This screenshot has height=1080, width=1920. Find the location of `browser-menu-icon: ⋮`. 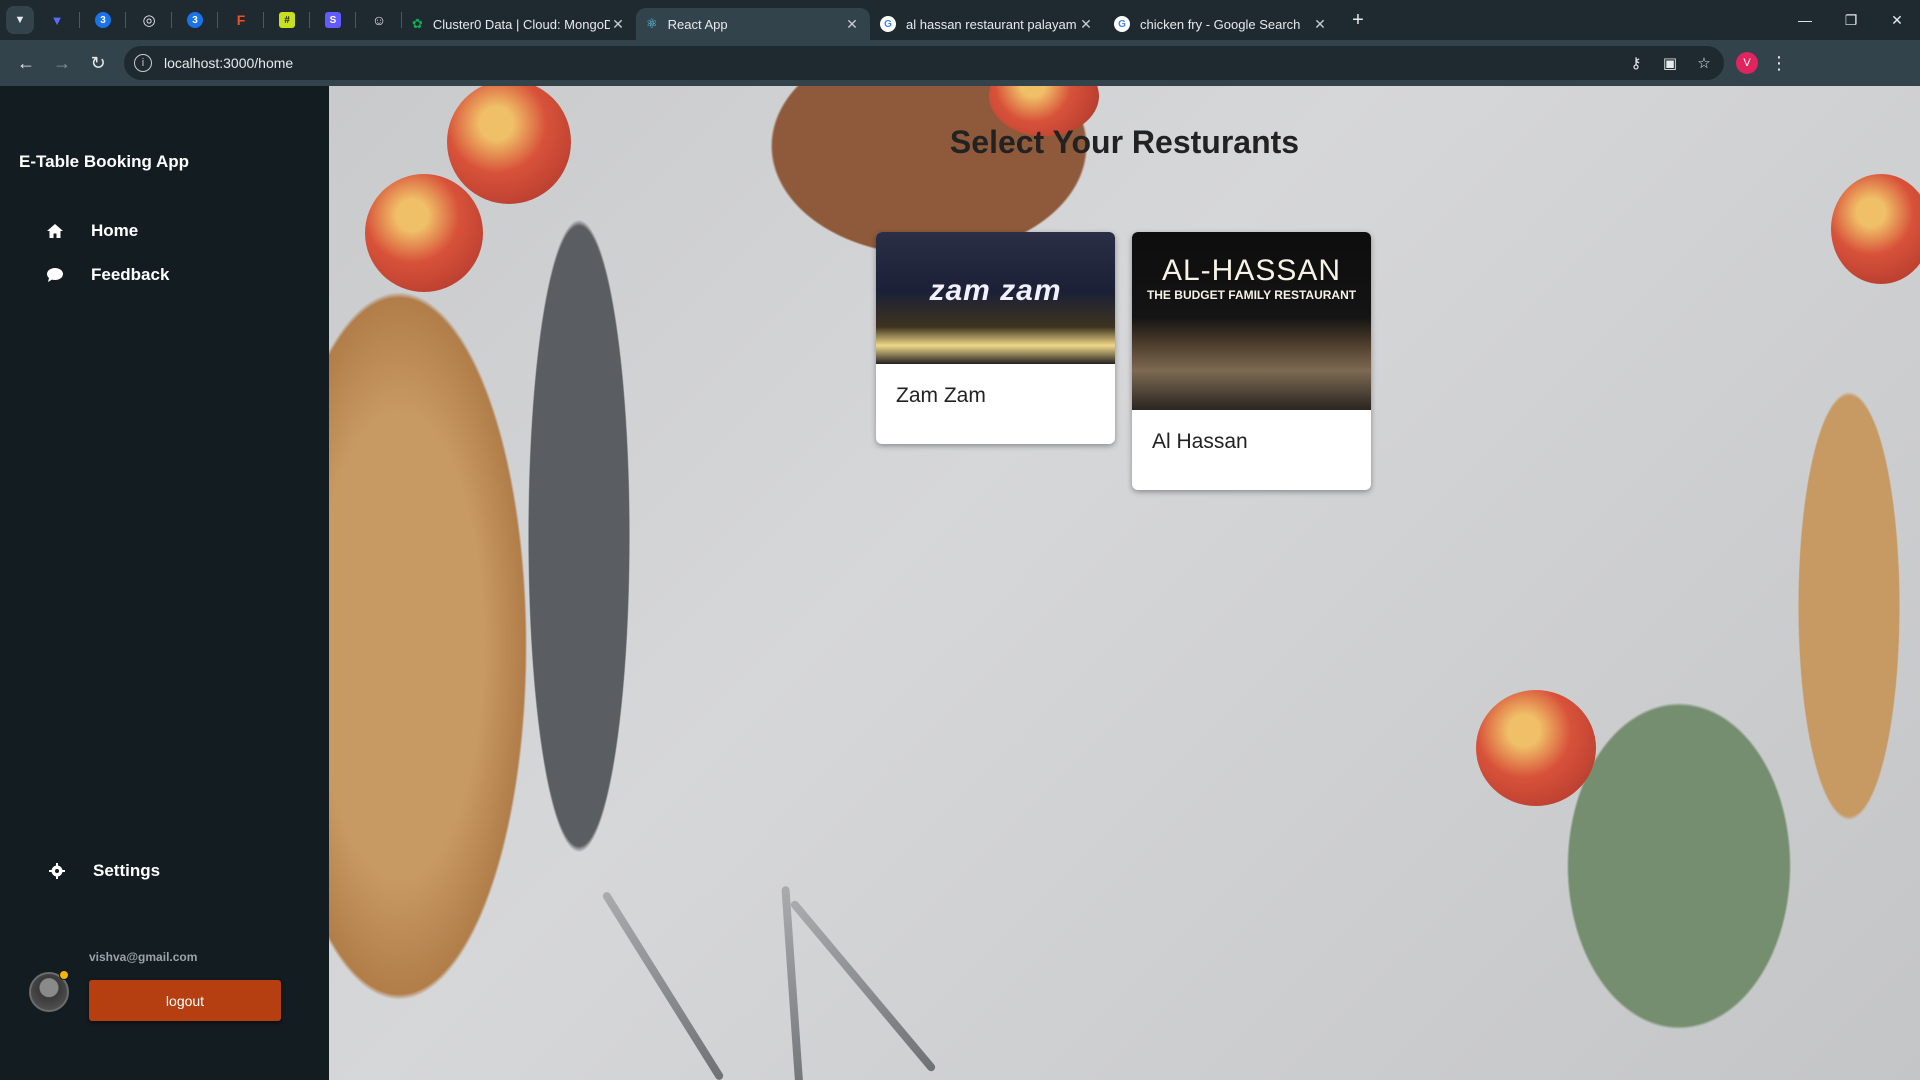

browser-menu-icon: ⋮ is located at coordinates (1779, 63).